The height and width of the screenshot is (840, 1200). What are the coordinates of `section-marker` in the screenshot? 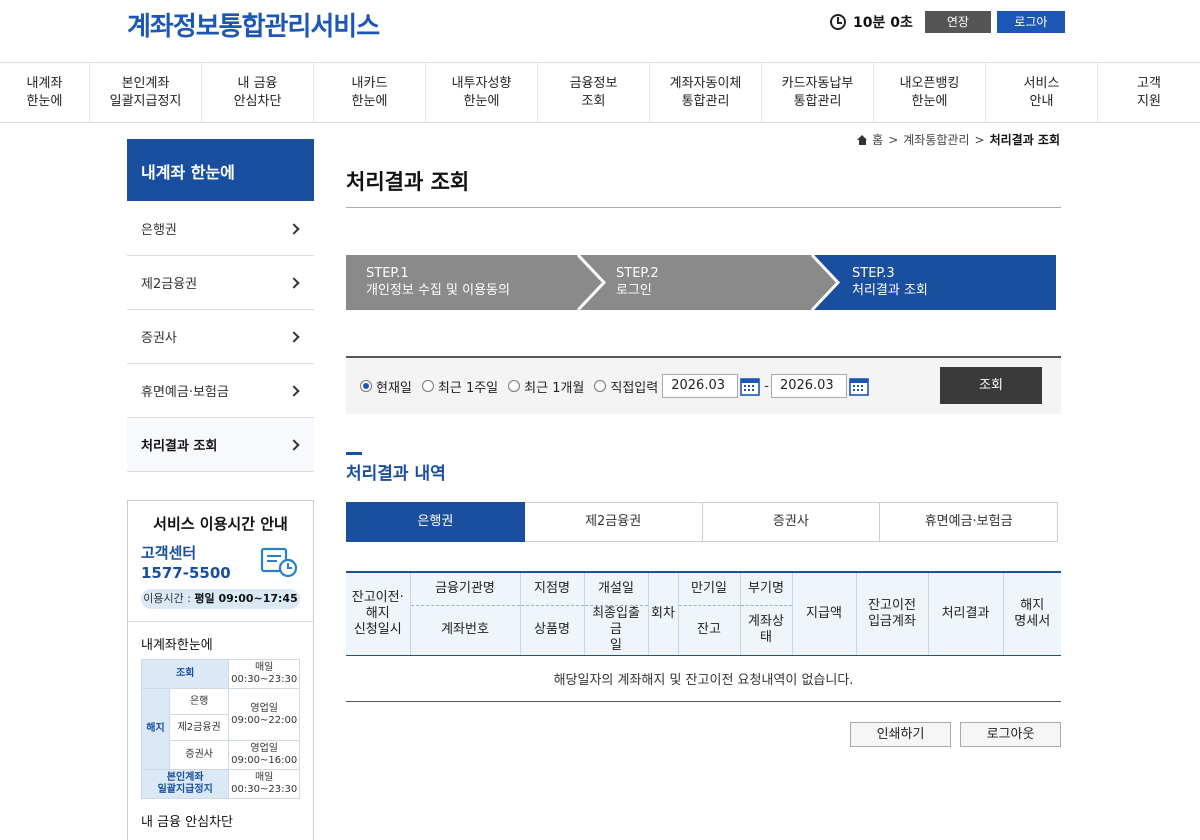 It's located at (354, 453).